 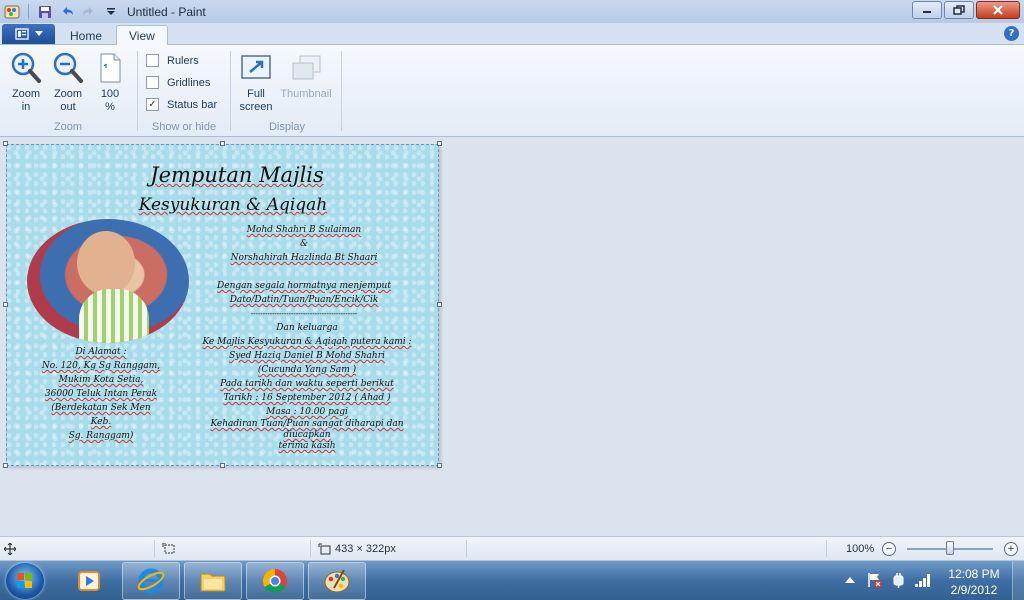 I want to click on minimize-icon, so click(x=927, y=12).